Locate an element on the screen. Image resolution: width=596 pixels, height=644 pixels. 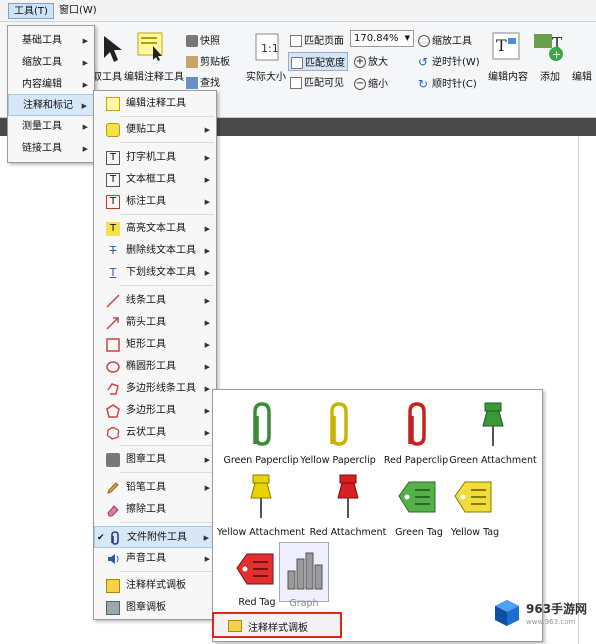
minus-icon: − is located at coordinates (360, 84).